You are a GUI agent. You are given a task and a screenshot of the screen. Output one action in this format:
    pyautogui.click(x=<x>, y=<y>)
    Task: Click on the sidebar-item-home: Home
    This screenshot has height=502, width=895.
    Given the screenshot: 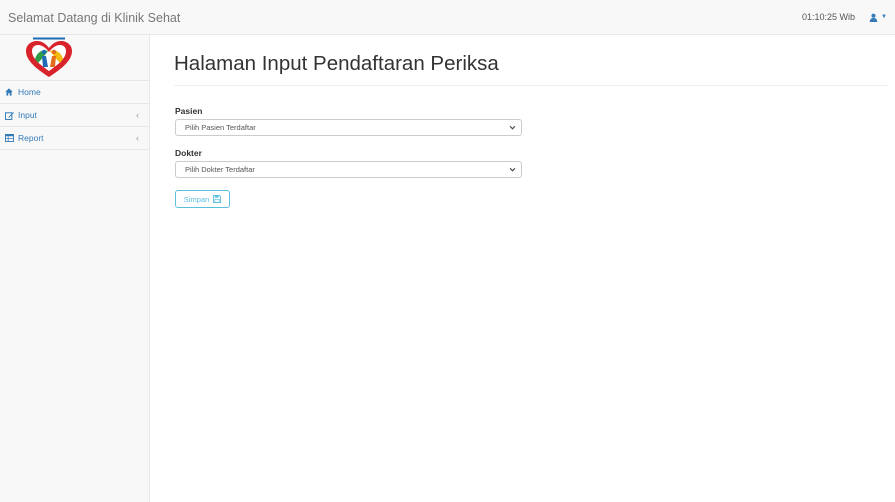 What is the action you would take?
    pyautogui.click(x=74, y=92)
    